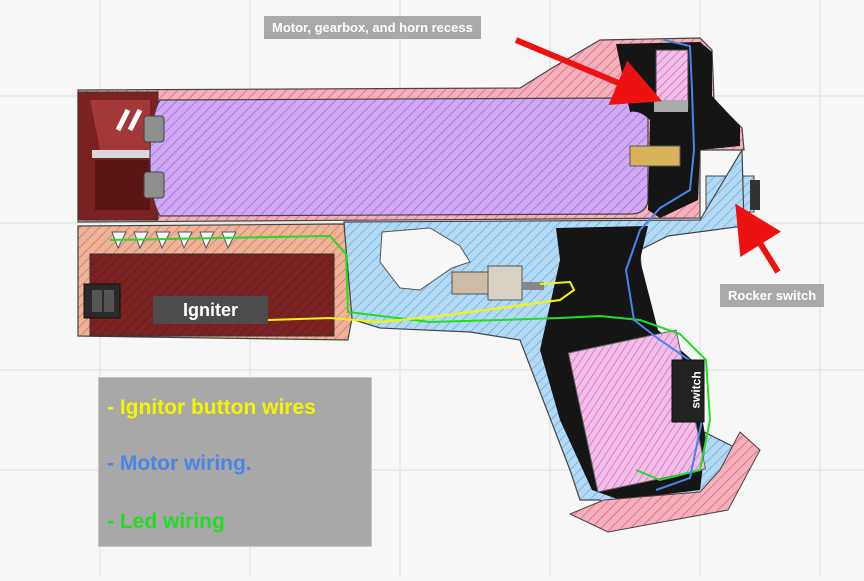  I want to click on callout-igniter: Igniter, so click(210, 310).